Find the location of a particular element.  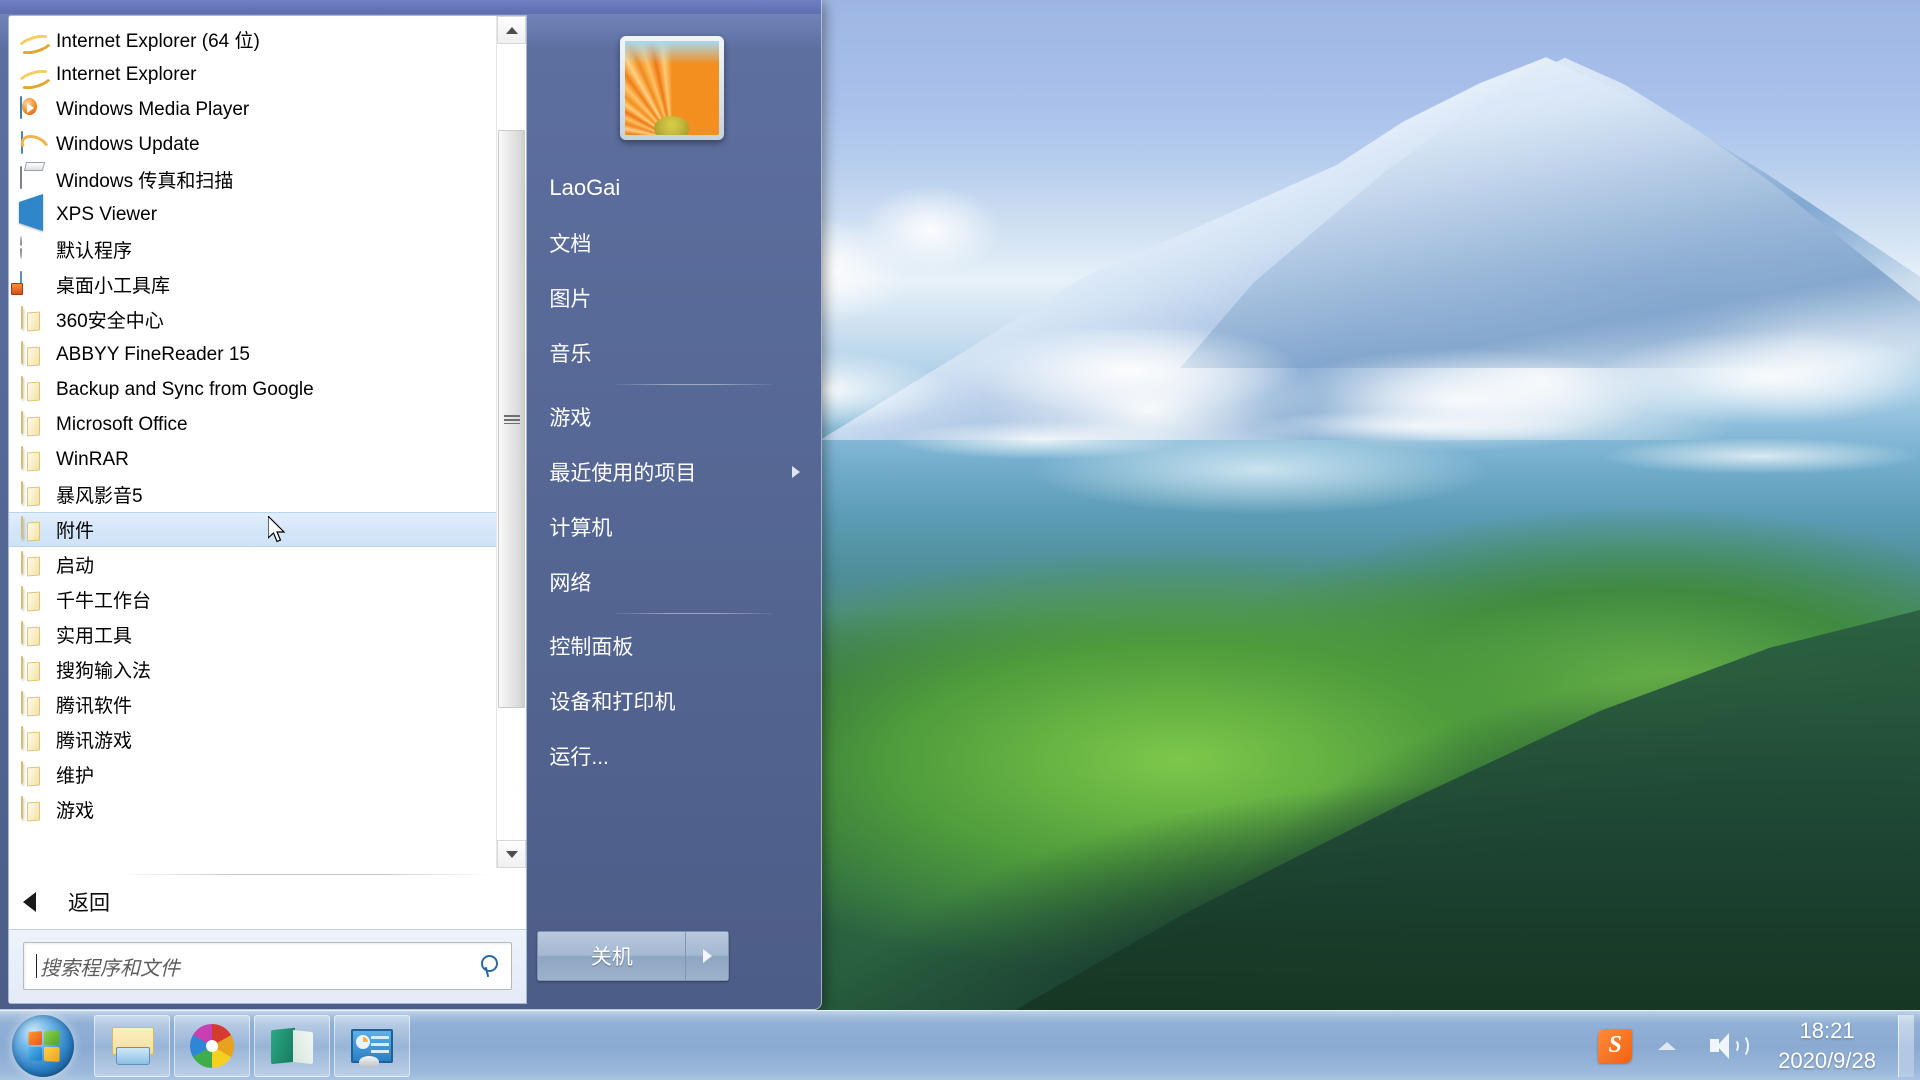

program-label: 暴风影音5 is located at coordinates (99, 496).